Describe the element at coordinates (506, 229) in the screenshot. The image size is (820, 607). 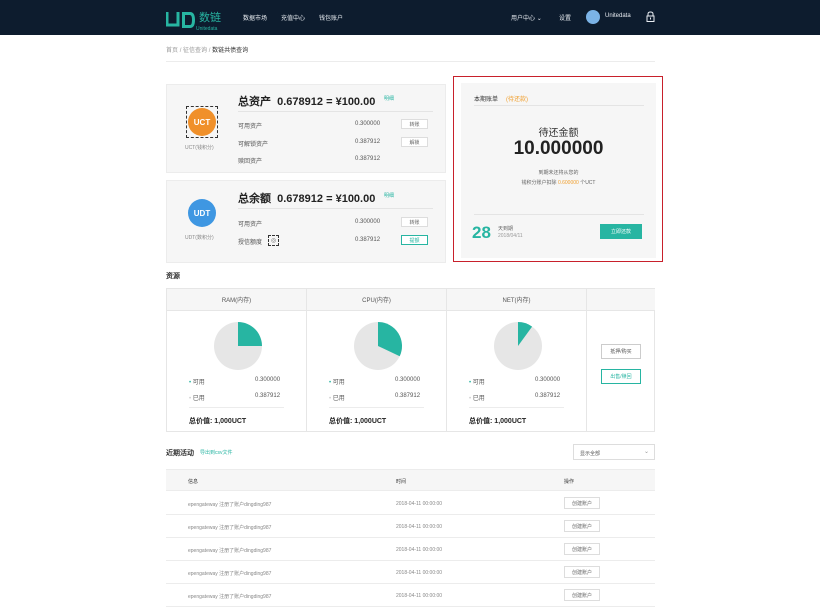
I see `days-label: 天到期` at that location.